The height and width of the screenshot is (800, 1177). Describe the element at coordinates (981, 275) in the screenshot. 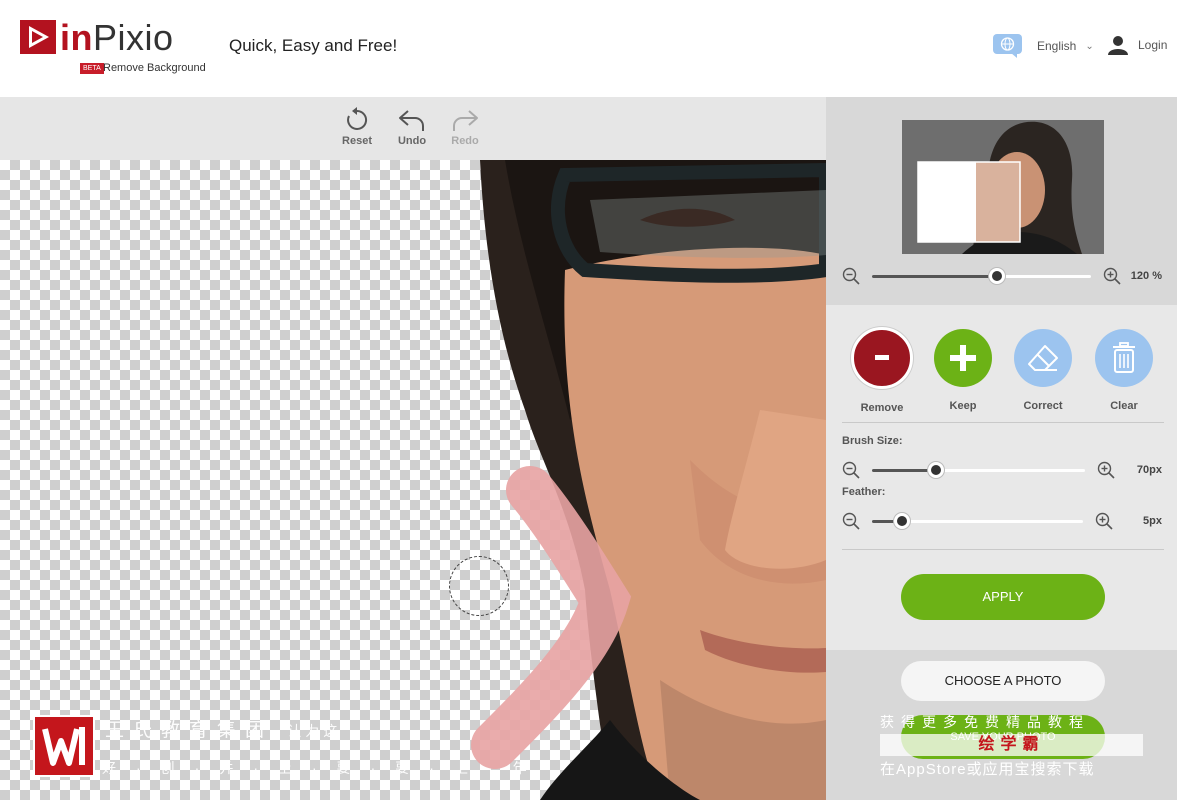

I see `zoom-slider` at that location.